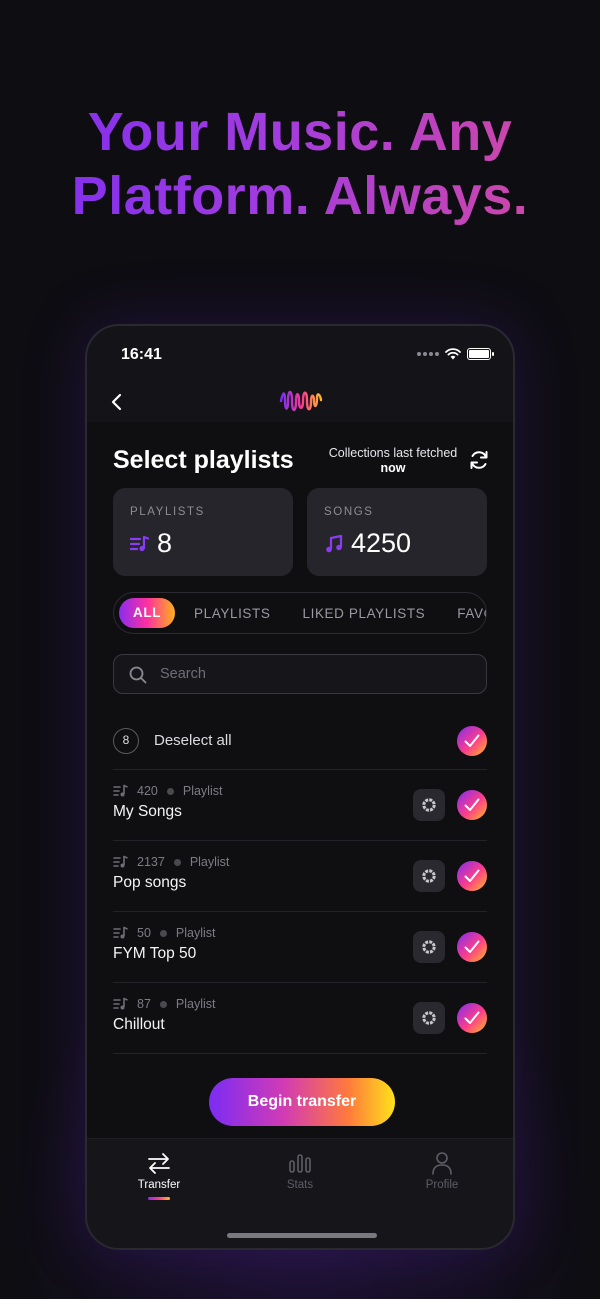 This screenshot has width=600, height=1299. I want to click on playlist-meta: 87 Playlist, so click(164, 1004).